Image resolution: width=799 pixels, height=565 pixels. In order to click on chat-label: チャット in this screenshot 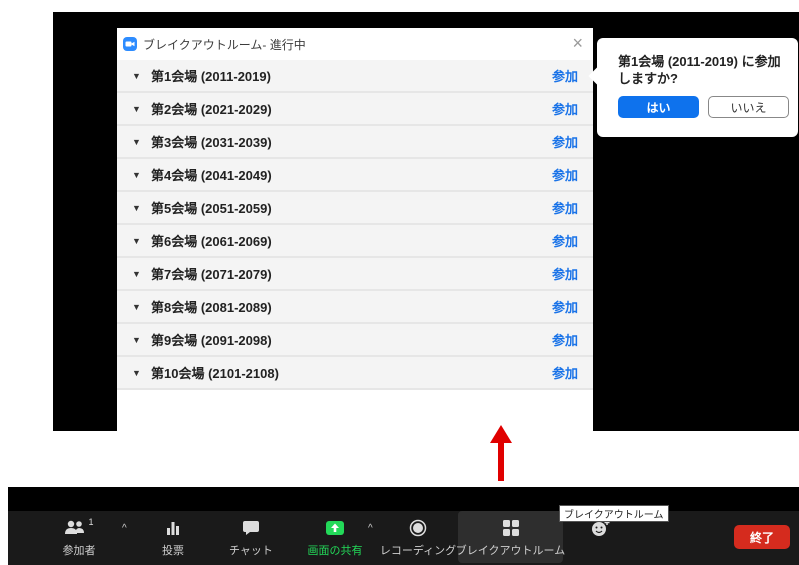, I will do `click(251, 551)`.